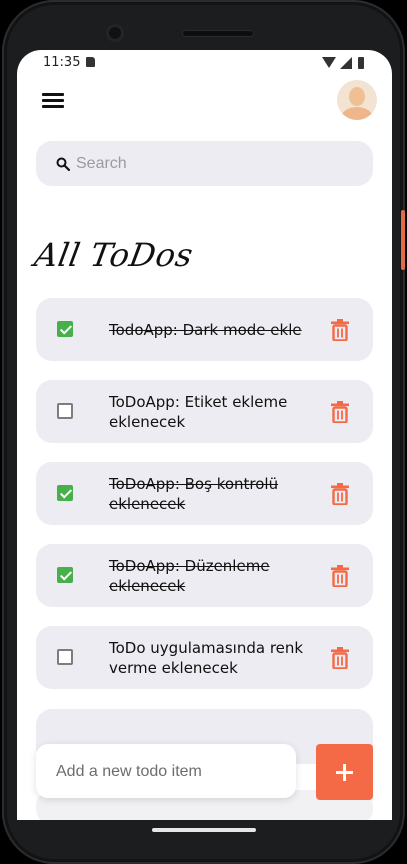 This screenshot has width=407, height=864. Describe the element at coordinates (90, 62) in the screenshot. I see `sim-card-icon` at that location.